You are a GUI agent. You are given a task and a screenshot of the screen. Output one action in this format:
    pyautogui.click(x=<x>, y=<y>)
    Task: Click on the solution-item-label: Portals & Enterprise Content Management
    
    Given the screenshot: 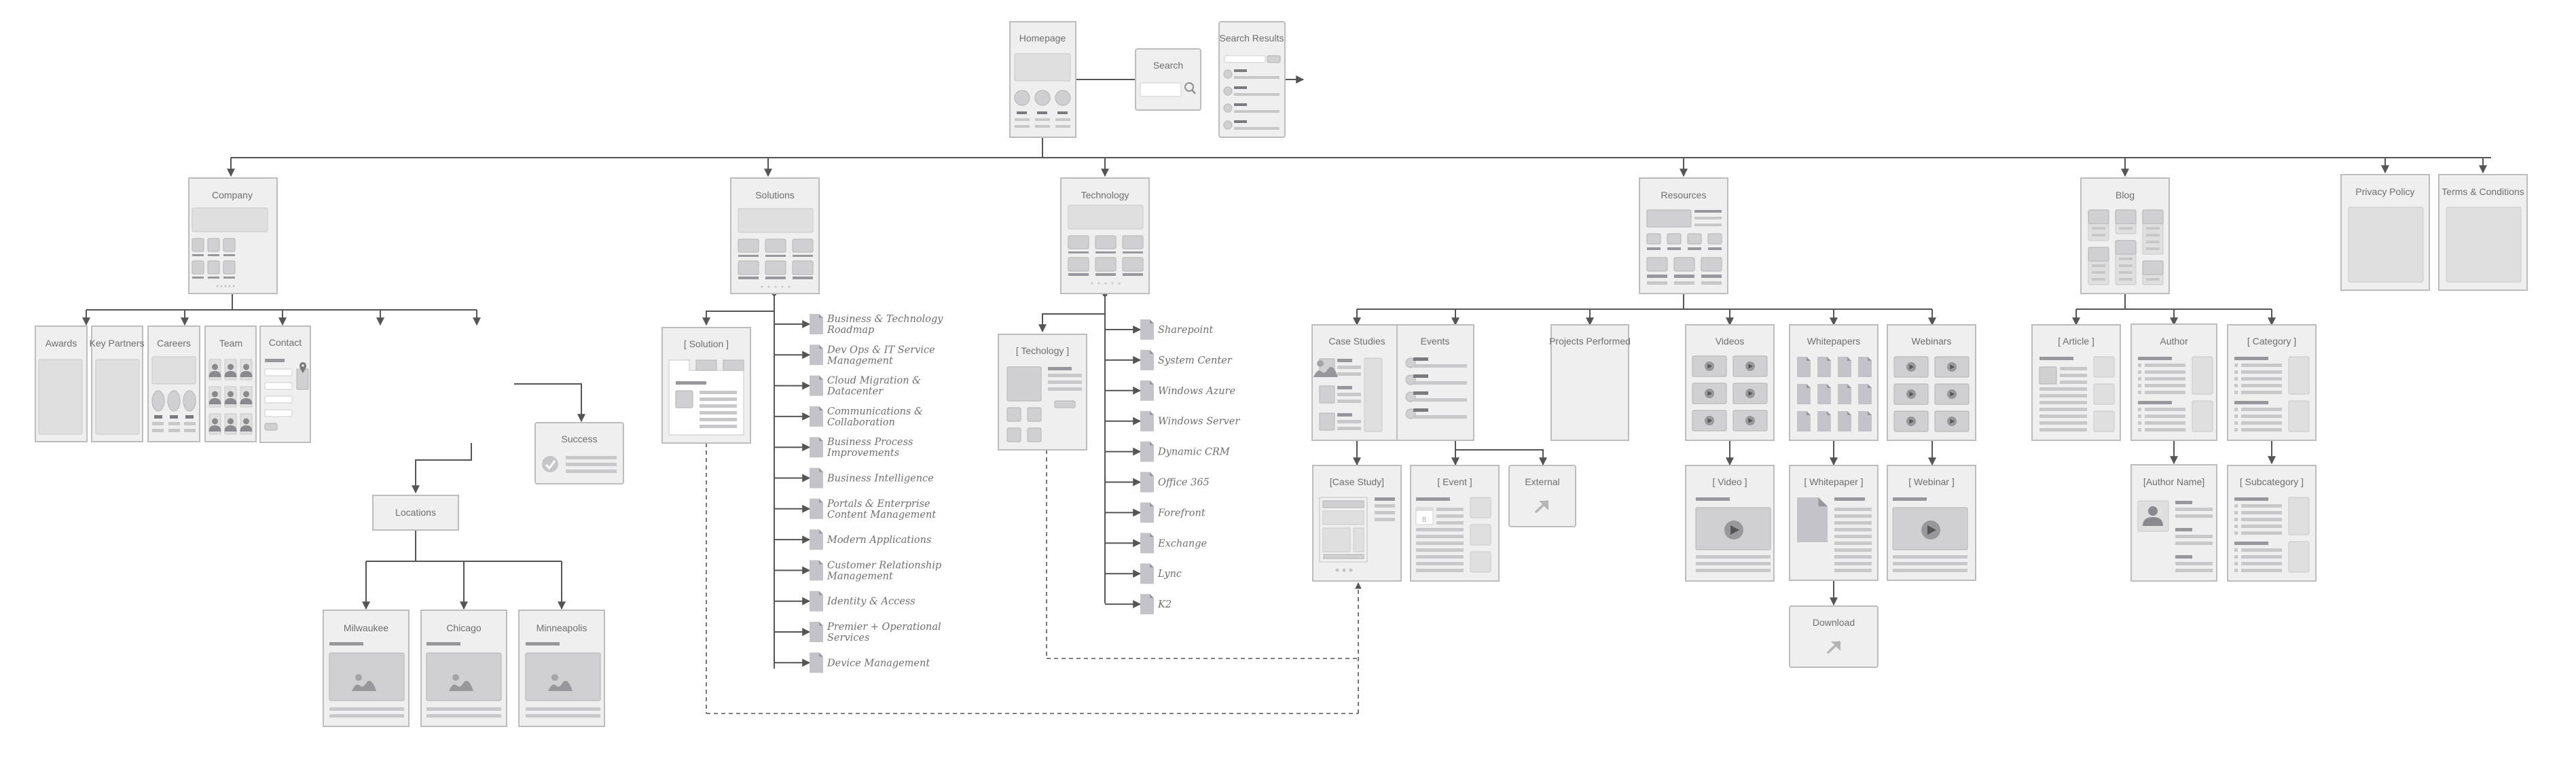 What is the action you would take?
    pyautogui.click(x=881, y=510)
    